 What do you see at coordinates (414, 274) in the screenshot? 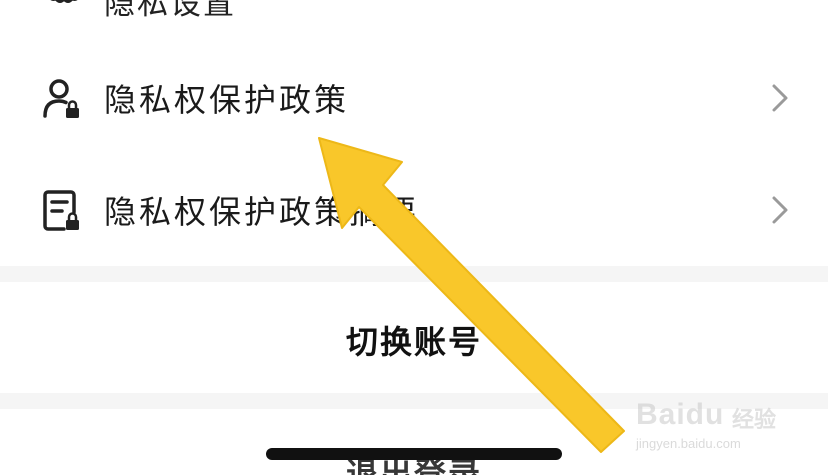
I see `section-divider` at bounding box center [414, 274].